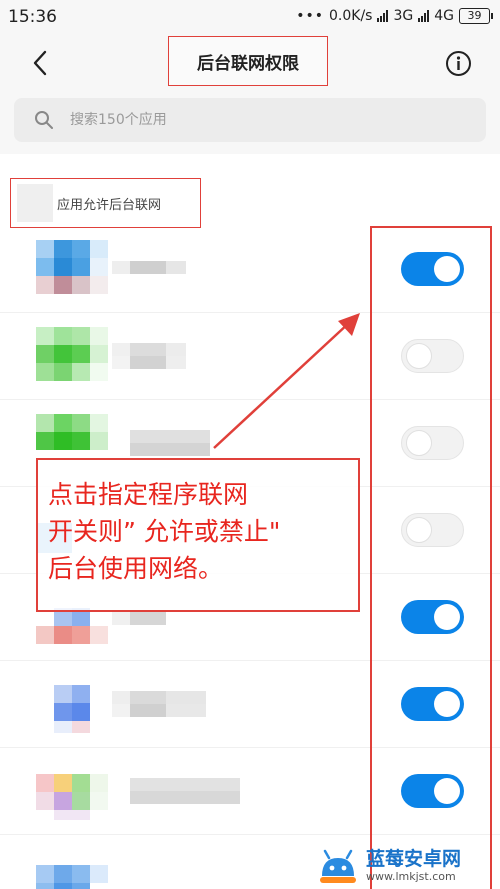 This screenshot has height=889, width=500. I want to click on search-area, so click(250, 123).